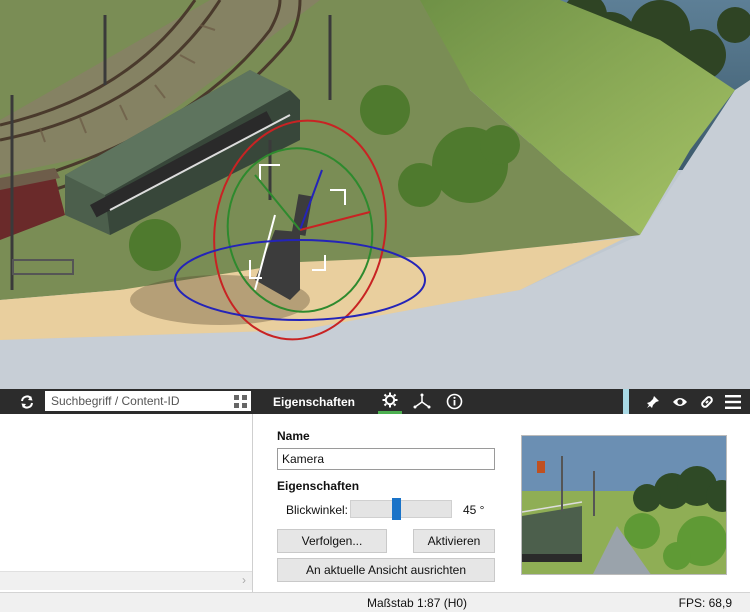  What do you see at coordinates (240, 401) in the screenshot?
I see `grid-icon` at bounding box center [240, 401].